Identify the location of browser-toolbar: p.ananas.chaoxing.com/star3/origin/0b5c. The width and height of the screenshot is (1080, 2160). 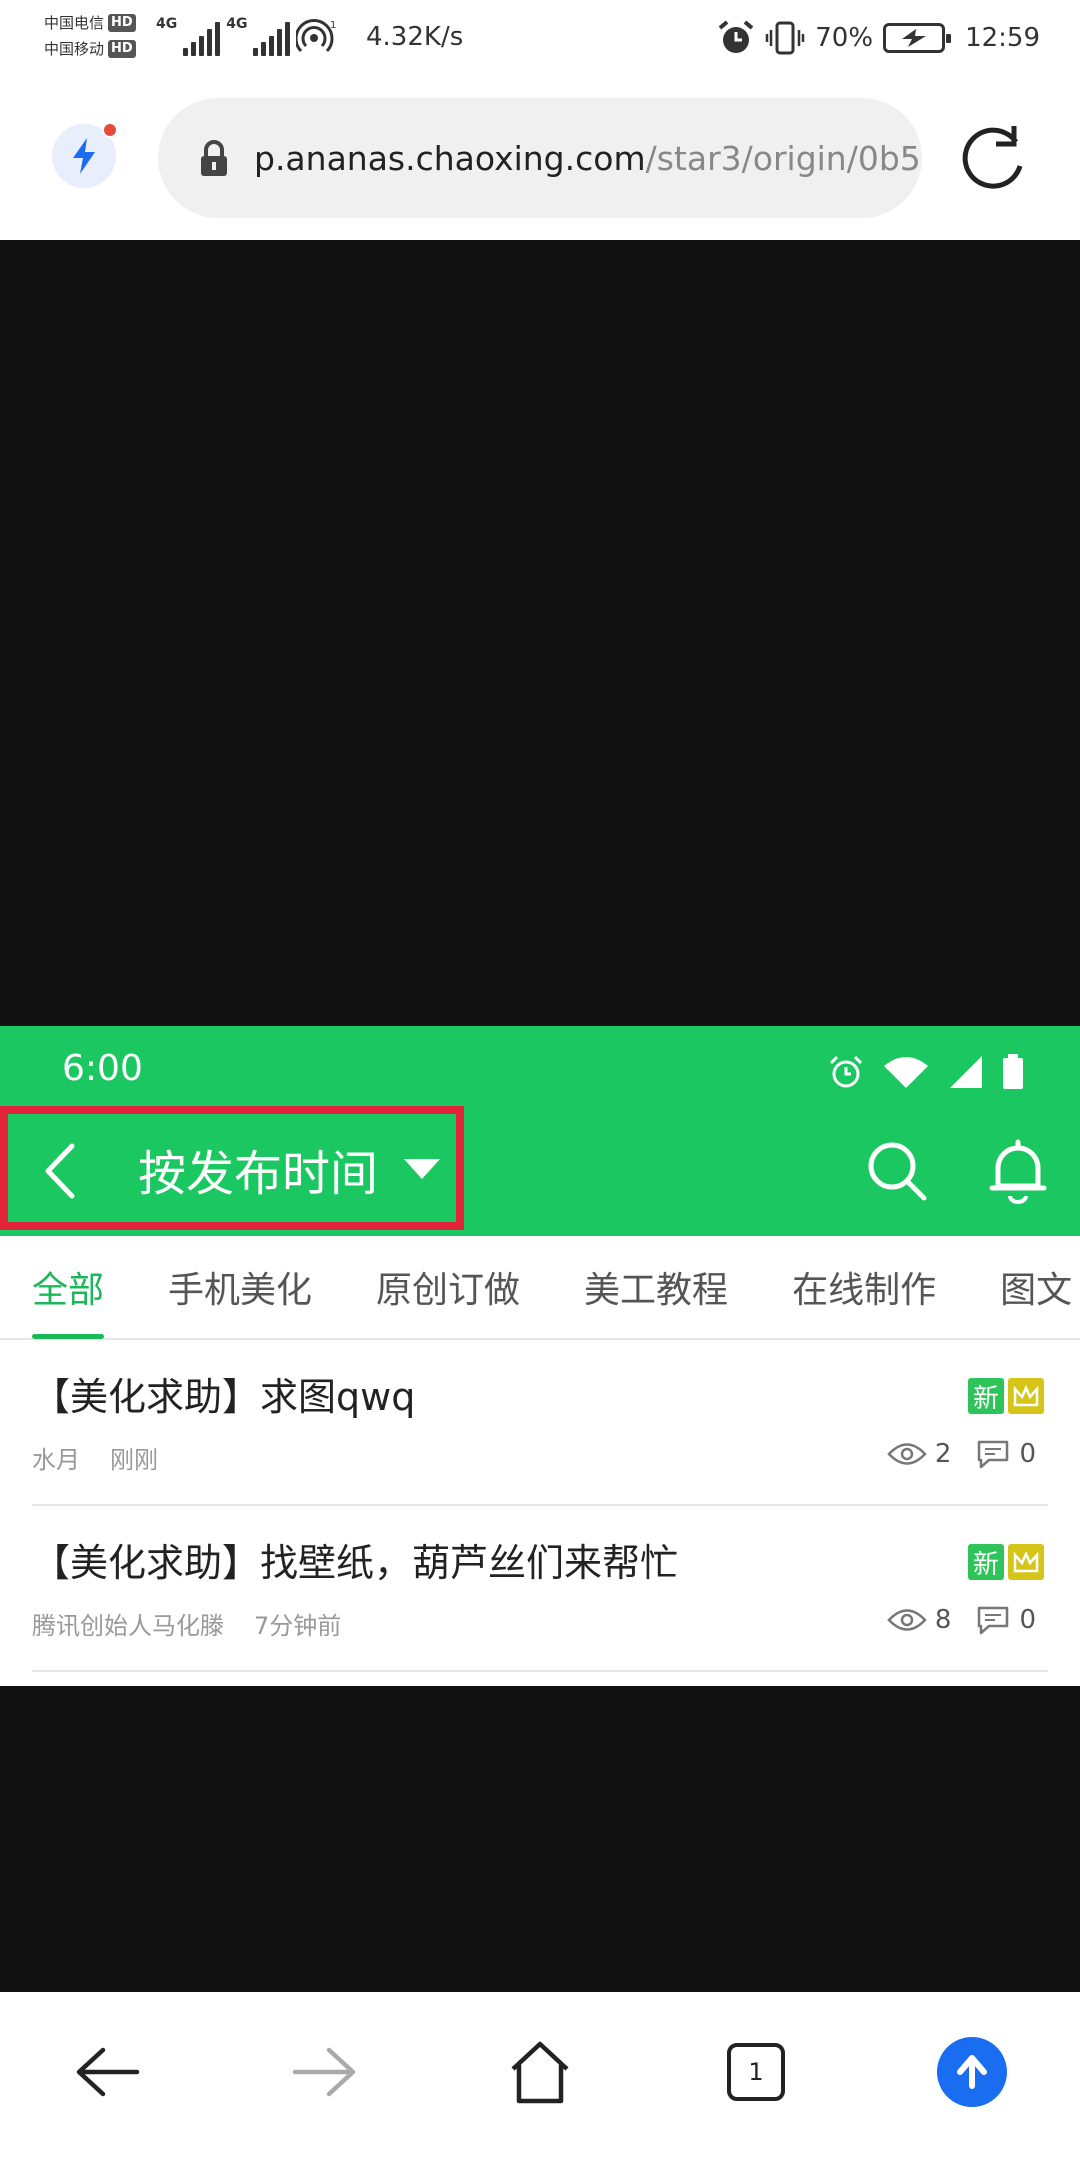
(540, 162).